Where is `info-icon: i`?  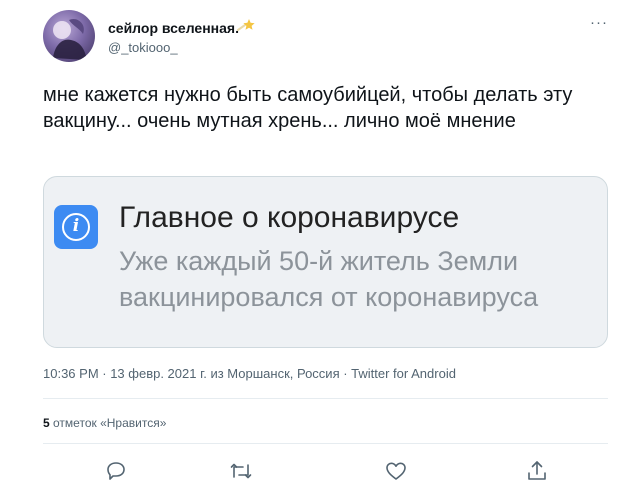 info-icon: i is located at coordinates (76, 227).